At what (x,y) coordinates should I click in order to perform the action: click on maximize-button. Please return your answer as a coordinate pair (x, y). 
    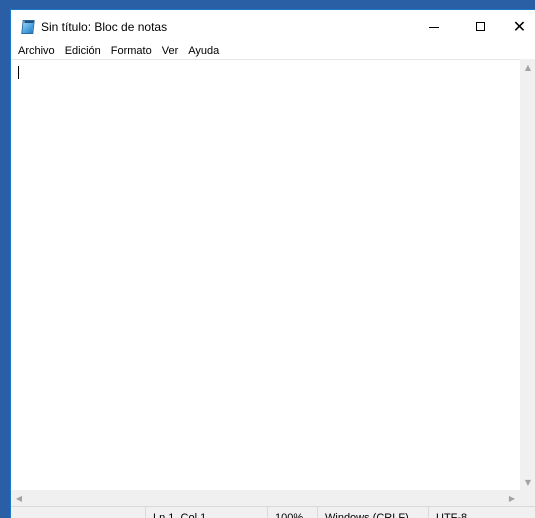
    Looking at the image, I should click on (480, 26).